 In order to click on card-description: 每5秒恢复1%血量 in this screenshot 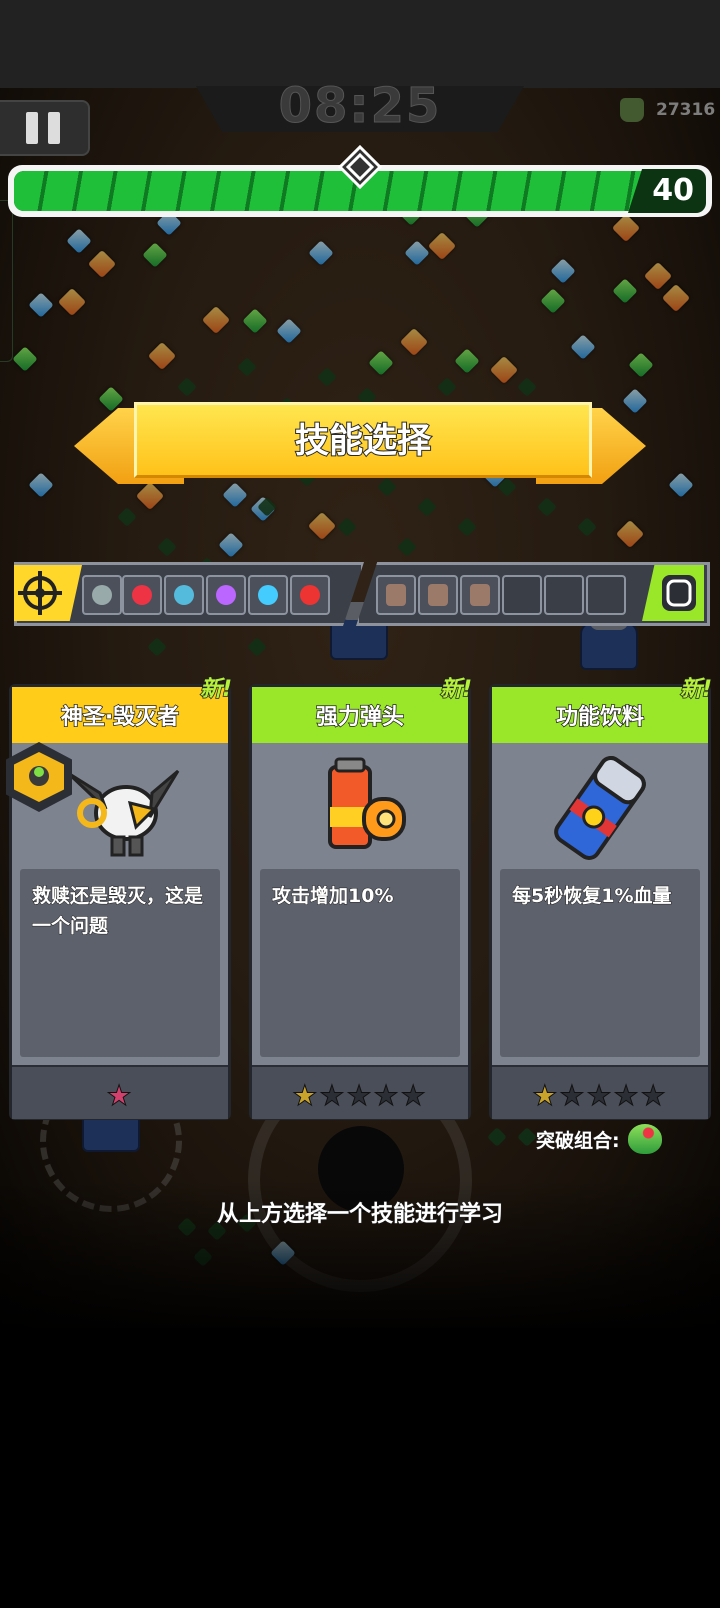, I will do `click(592, 896)`.